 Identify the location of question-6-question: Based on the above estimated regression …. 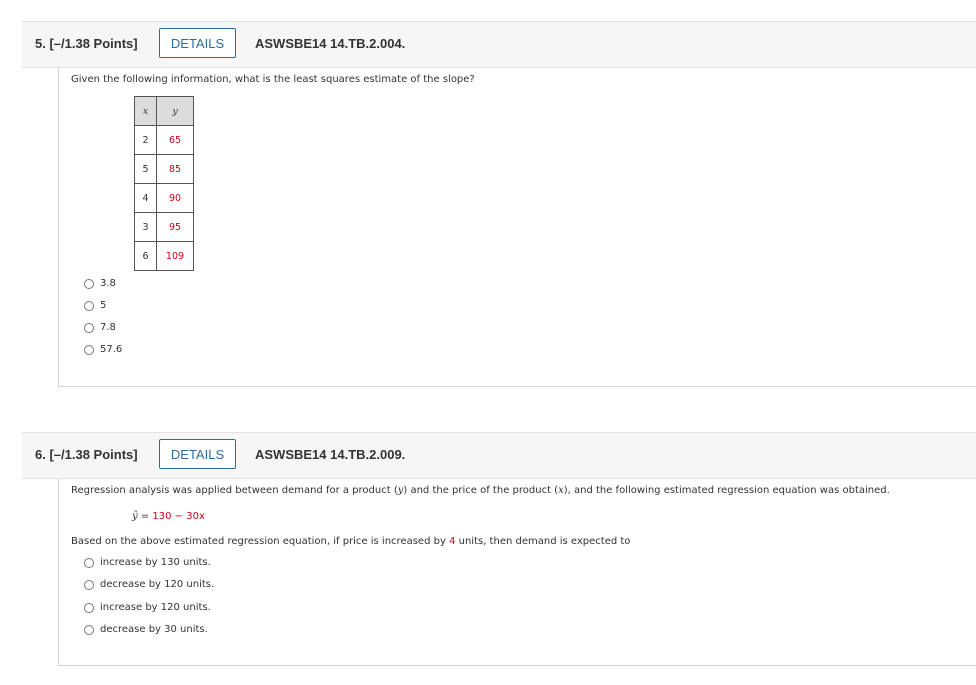
(350, 541).